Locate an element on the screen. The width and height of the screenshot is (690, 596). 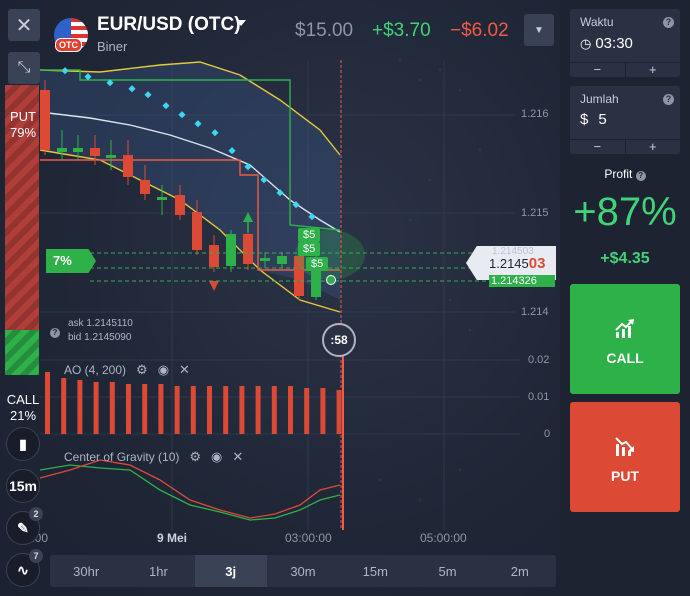
current-price: 1.214503 is located at coordinates (517, 263).